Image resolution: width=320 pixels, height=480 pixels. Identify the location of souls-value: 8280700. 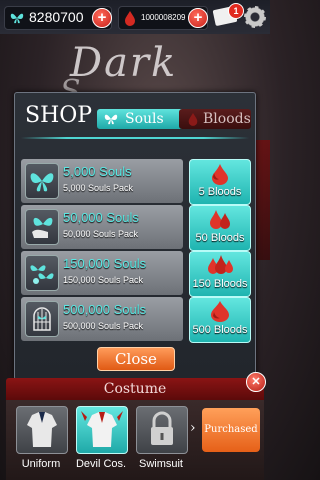
(56, 17).